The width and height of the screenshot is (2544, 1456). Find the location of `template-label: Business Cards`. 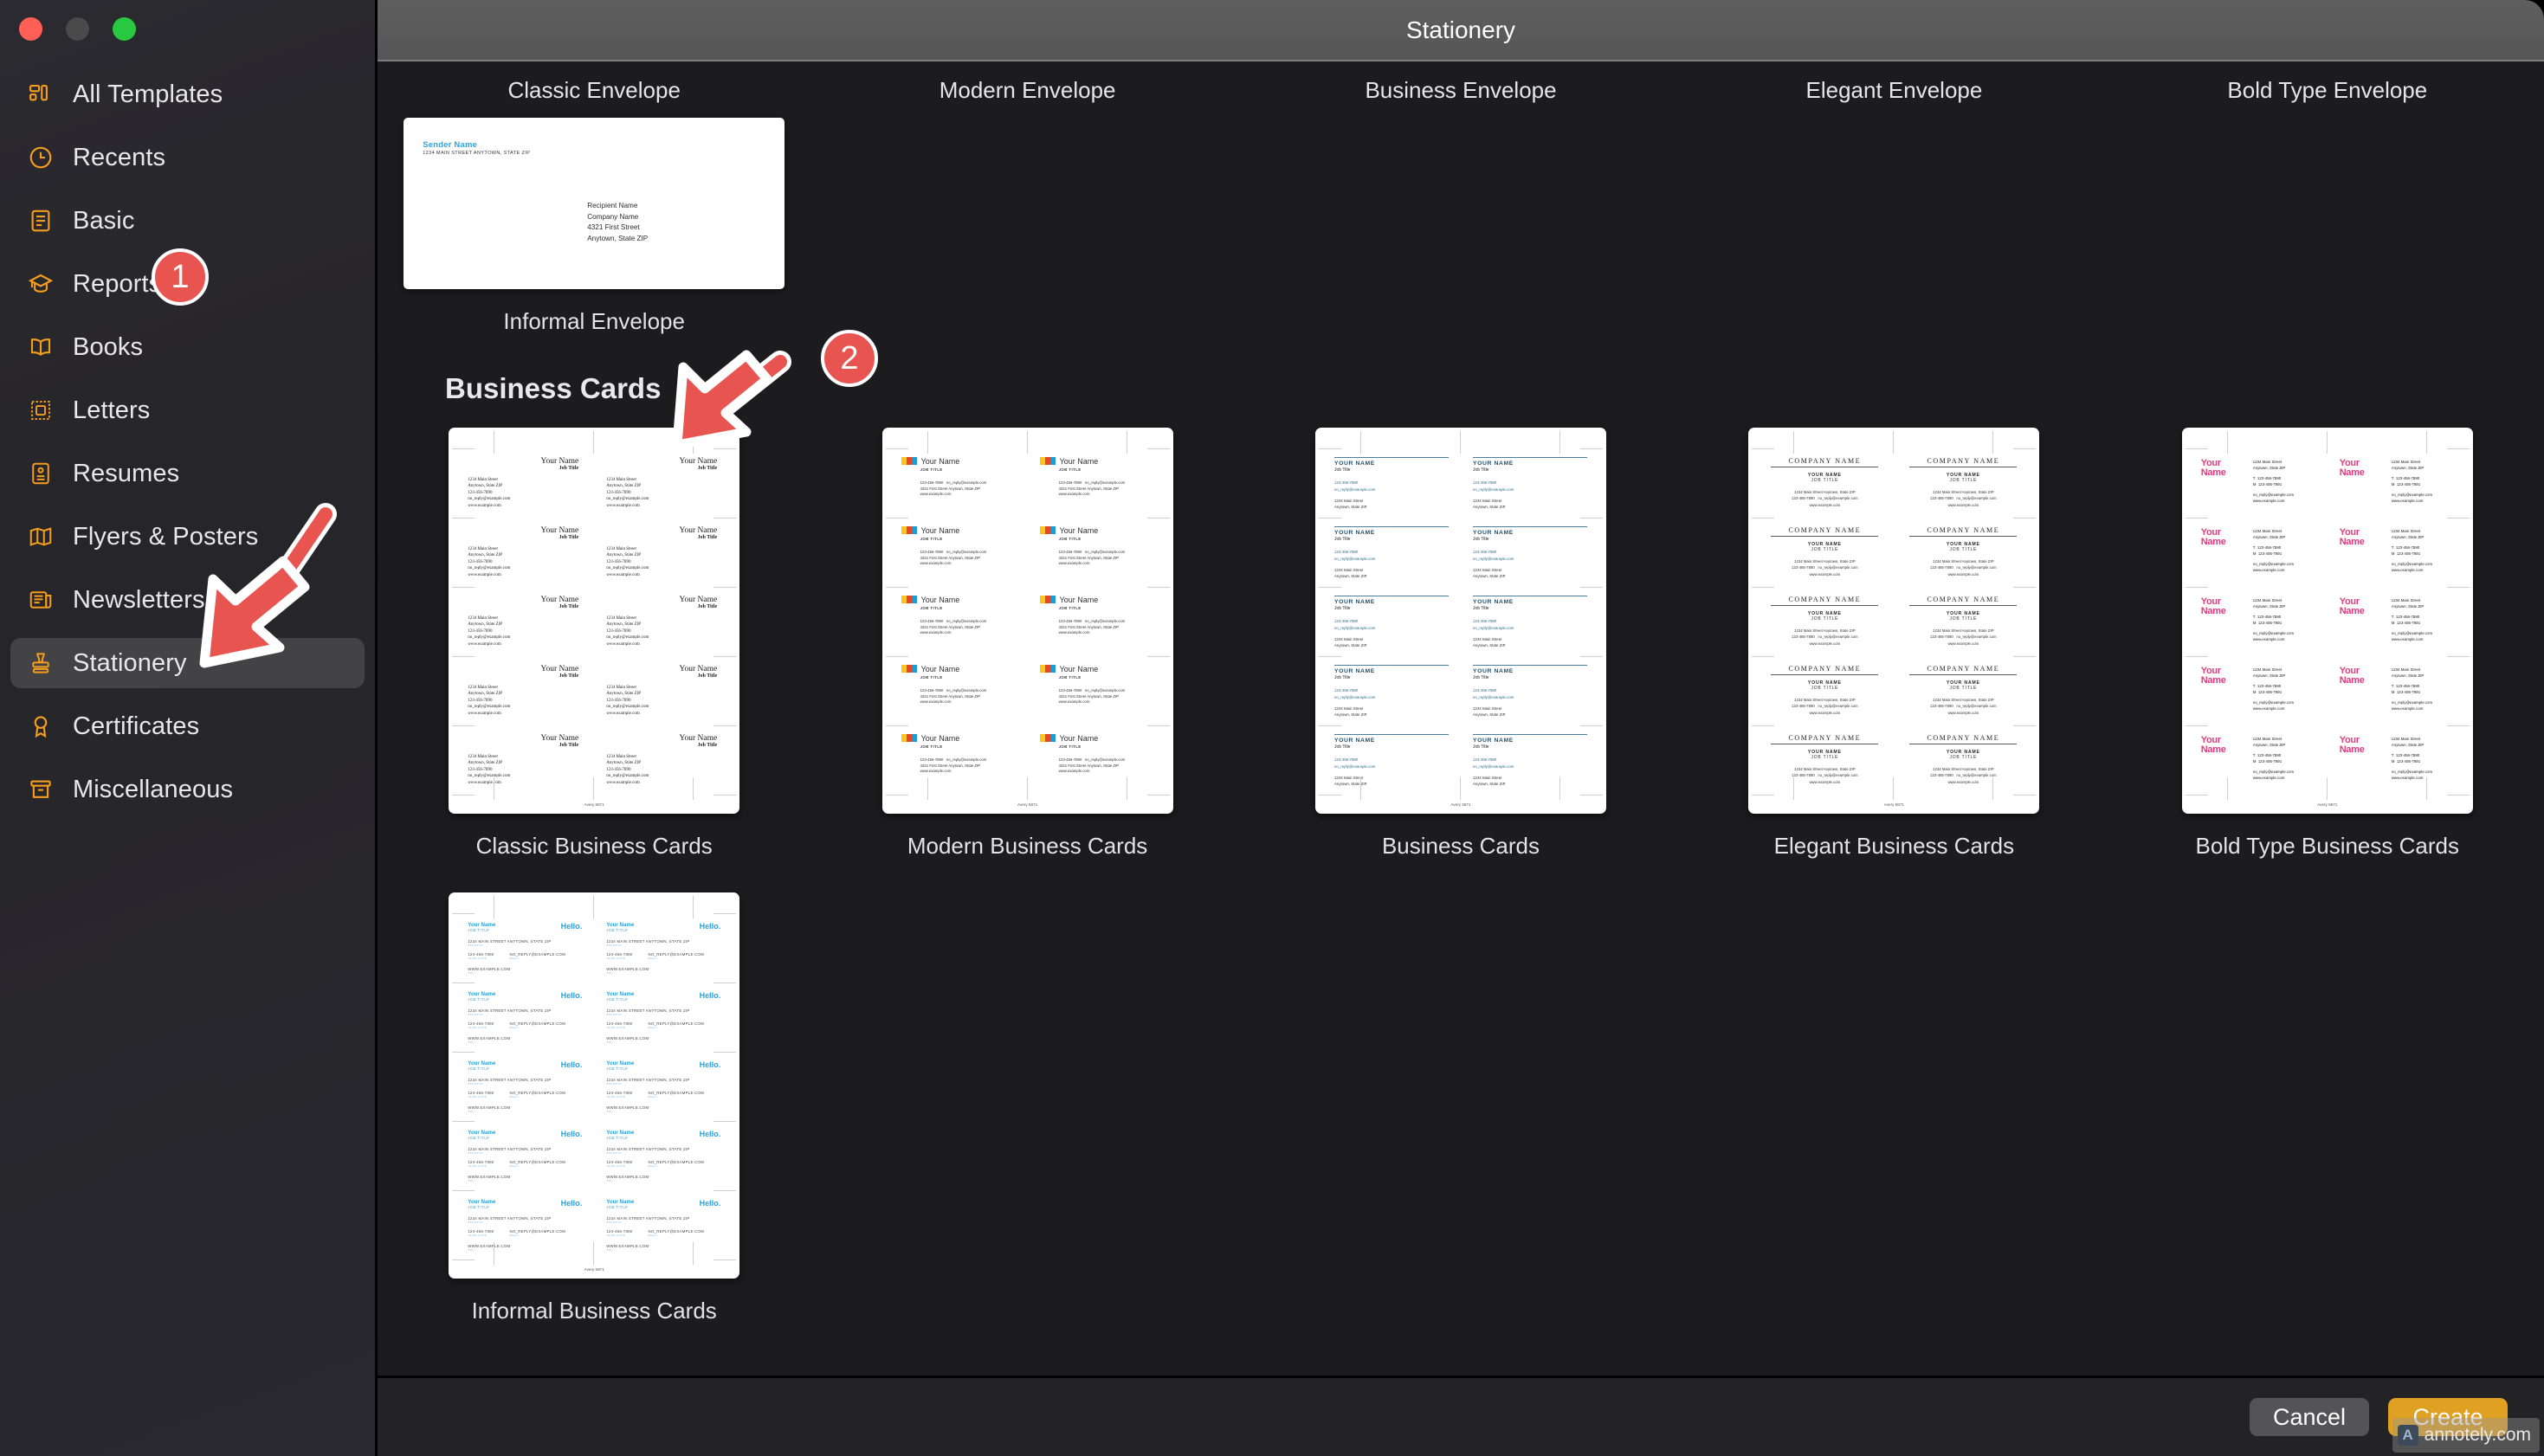

template-label: Business Cards is located at coordinates (1460, 845).